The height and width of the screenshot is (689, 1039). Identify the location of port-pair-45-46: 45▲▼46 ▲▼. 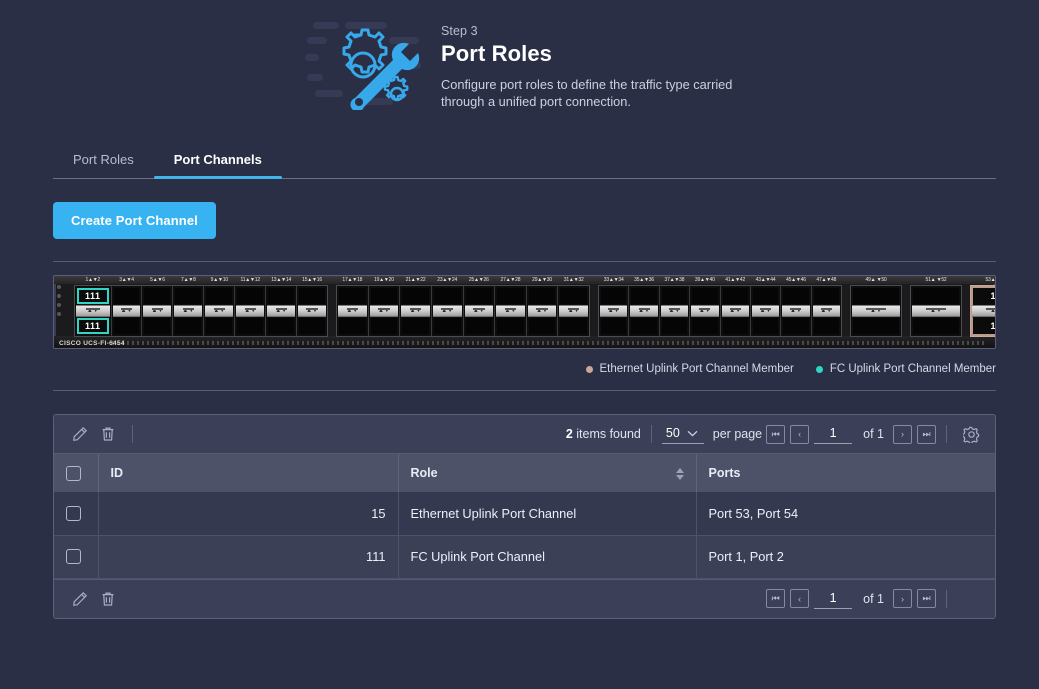
(796, 306).